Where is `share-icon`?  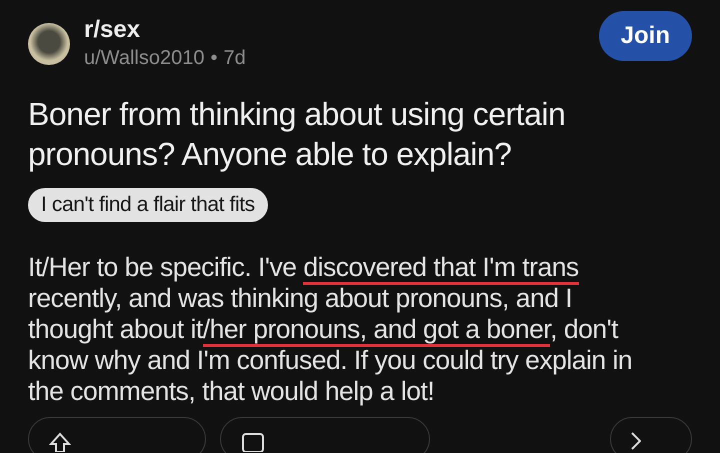 share-icon is located at coordinates (636, 441).